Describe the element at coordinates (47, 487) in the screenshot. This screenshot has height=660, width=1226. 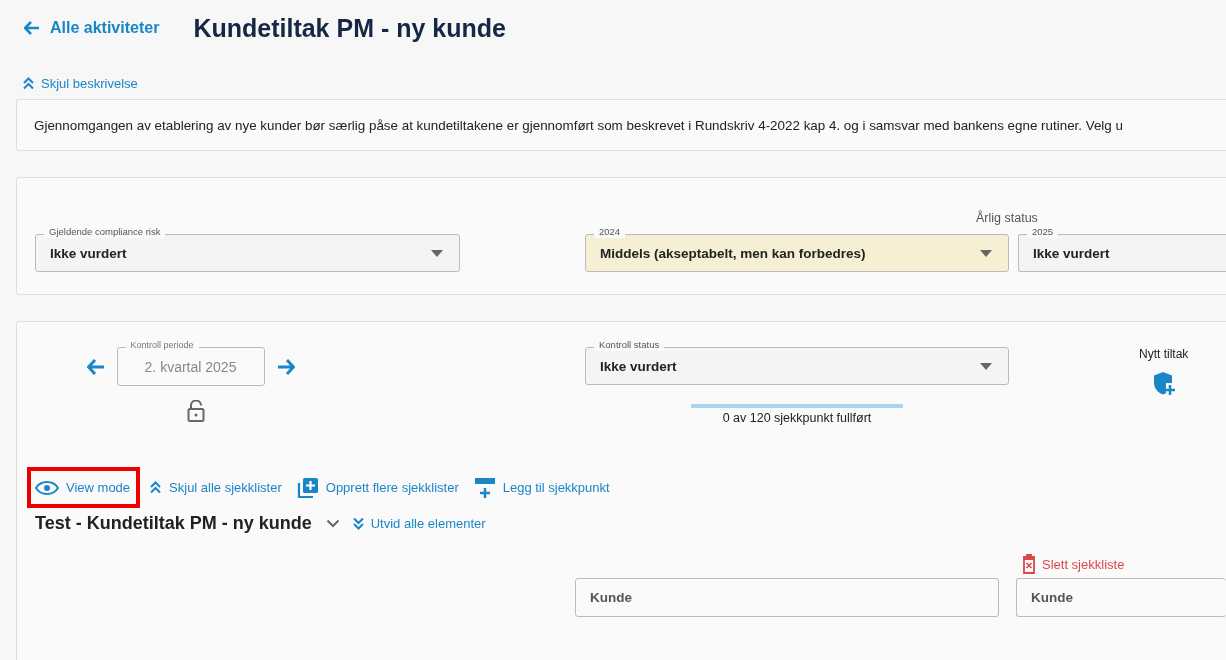
I see `eye-icon` at that location.